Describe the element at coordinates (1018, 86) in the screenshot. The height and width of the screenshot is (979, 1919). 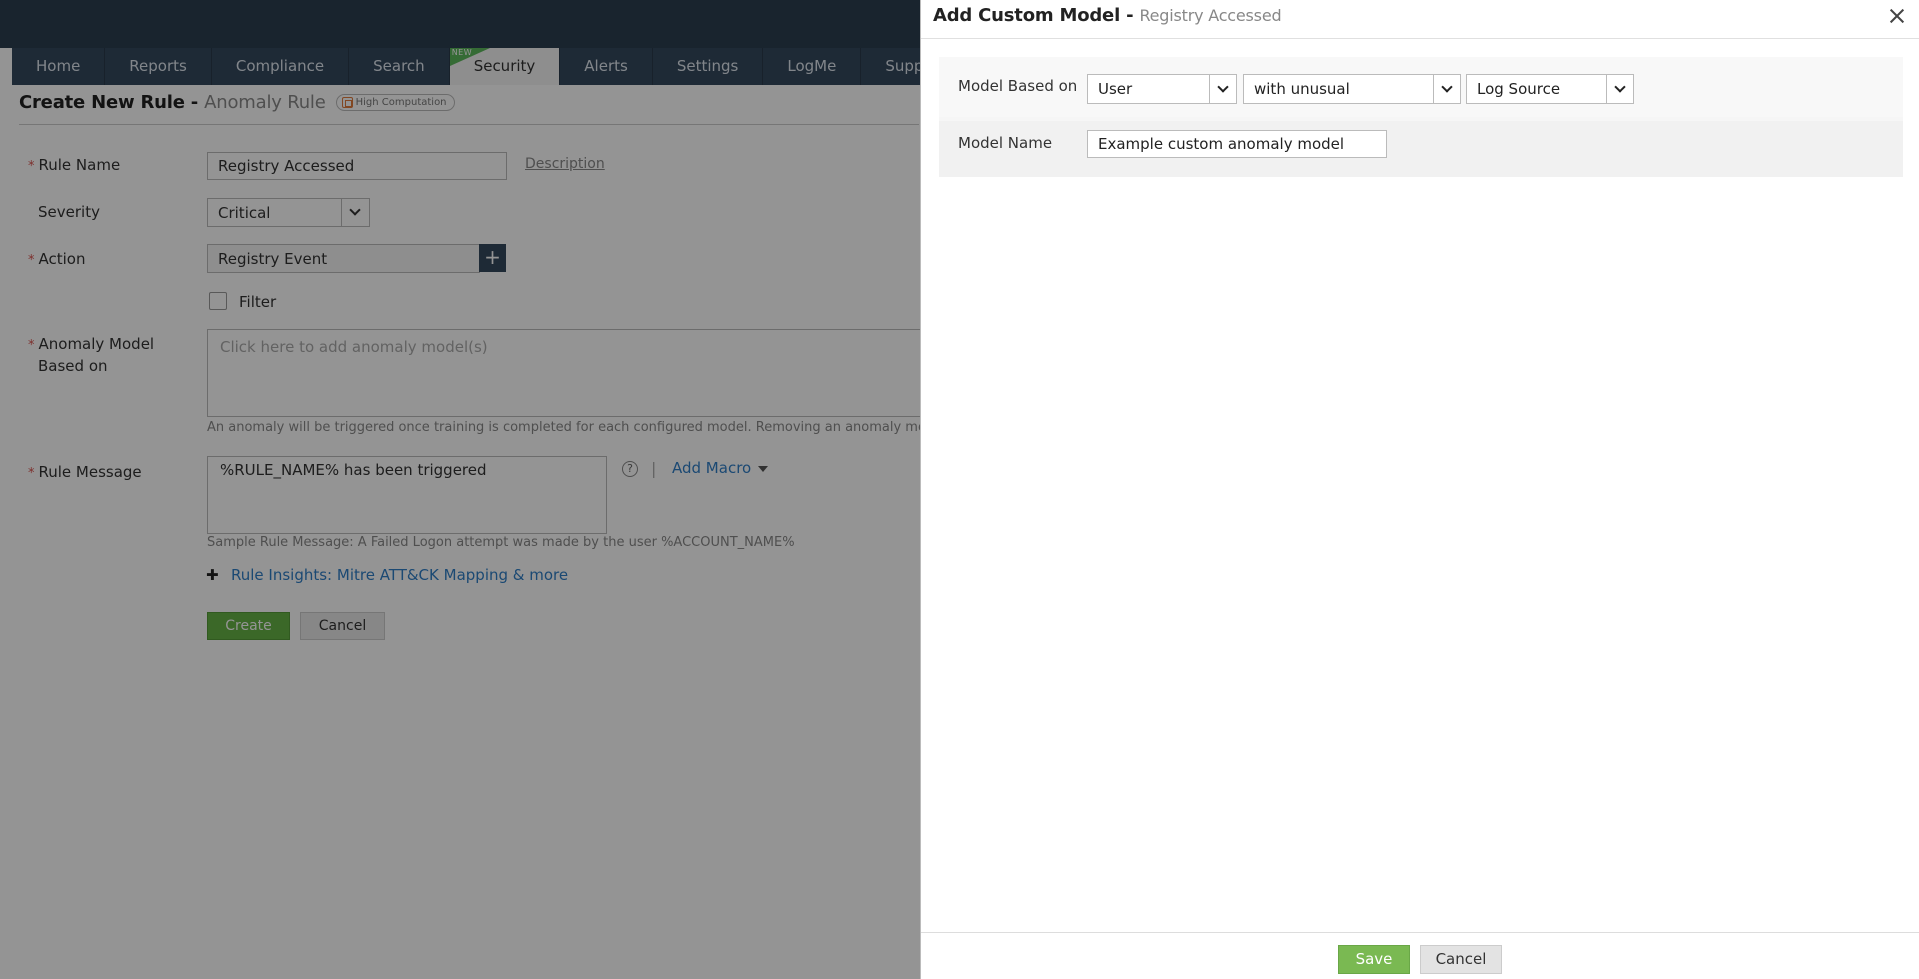
I see `model-based-on-label: Model Based on` at that location.